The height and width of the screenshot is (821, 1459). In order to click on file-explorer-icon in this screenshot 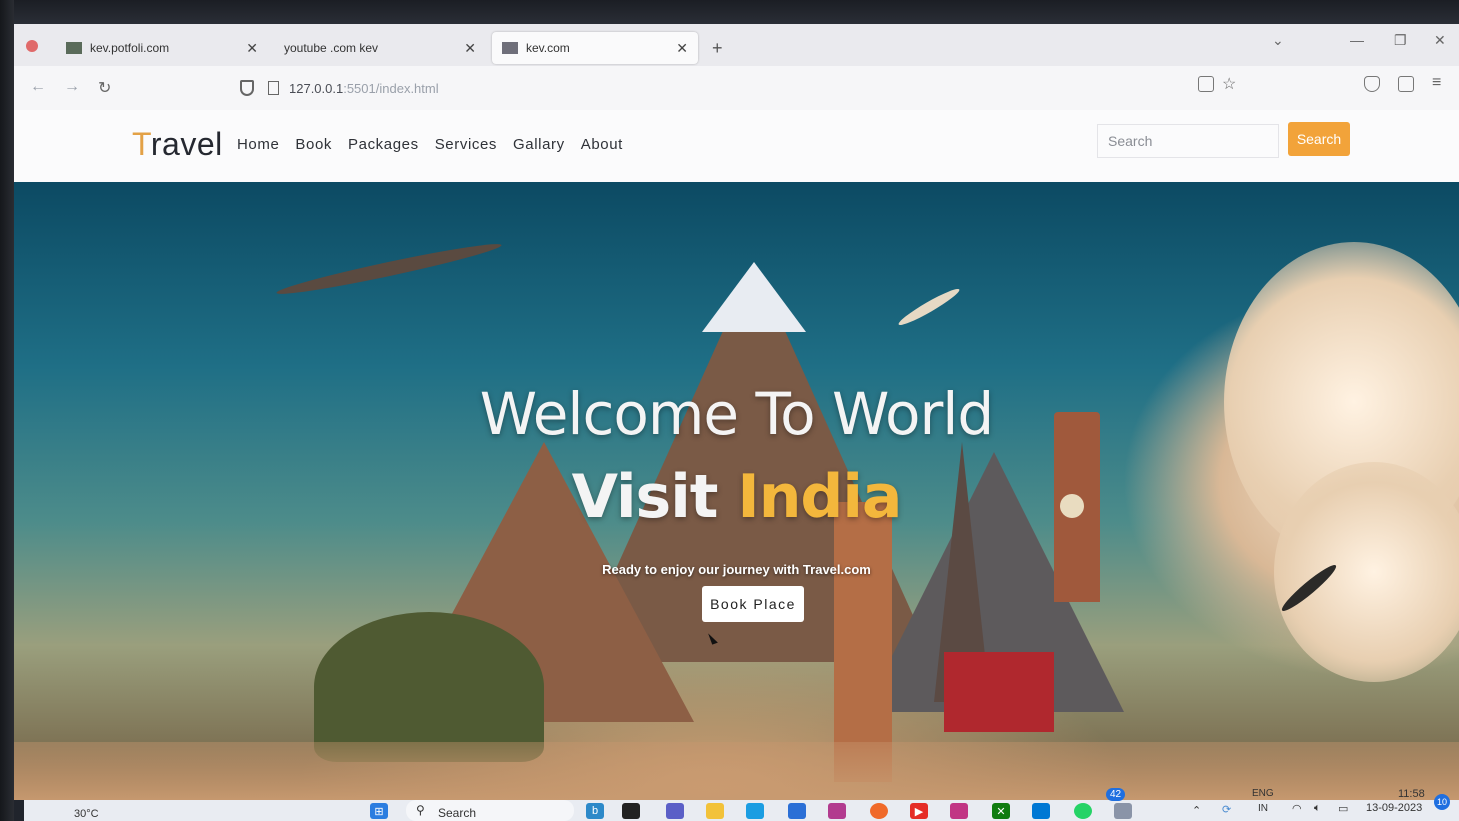, I will do `click(715, 811)`.